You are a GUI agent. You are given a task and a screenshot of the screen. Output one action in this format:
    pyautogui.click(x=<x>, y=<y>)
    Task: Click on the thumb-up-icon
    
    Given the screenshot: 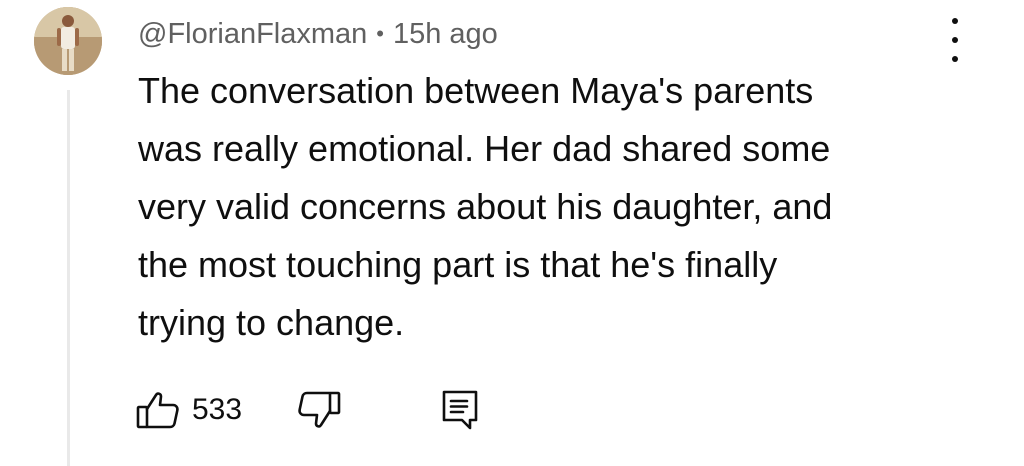 What is the action you would take?
    pyautogui.click(x=157, y=410)
    